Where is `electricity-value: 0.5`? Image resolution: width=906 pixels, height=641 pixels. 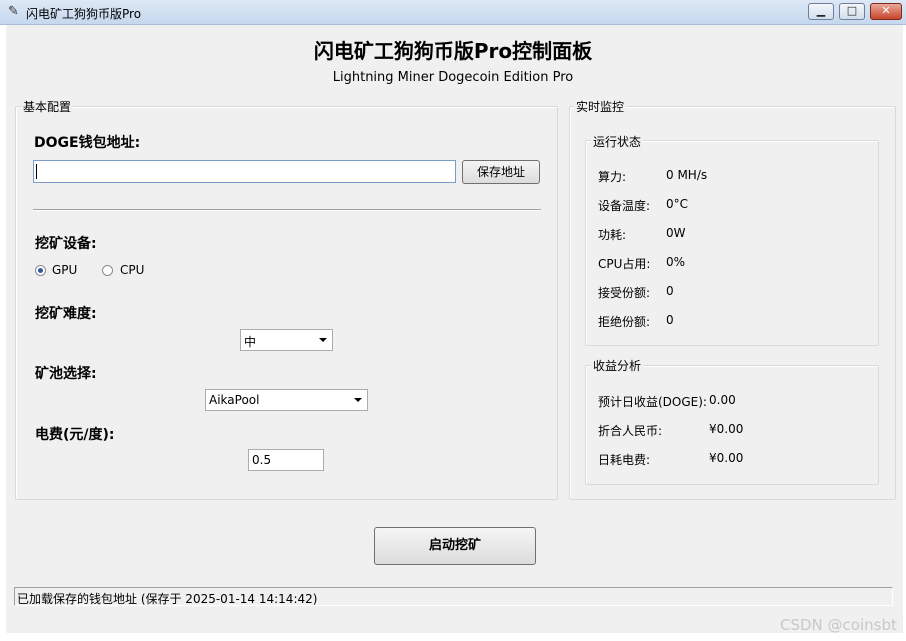
electricity-value: 0.5 is located at coordinates (262, 460).